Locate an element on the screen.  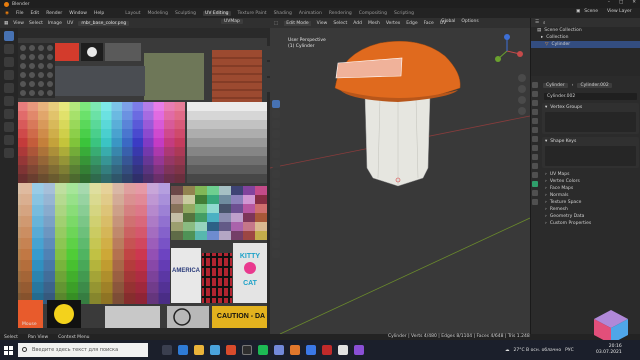
tab-layout: Layout is located at coordinates (132, 13).